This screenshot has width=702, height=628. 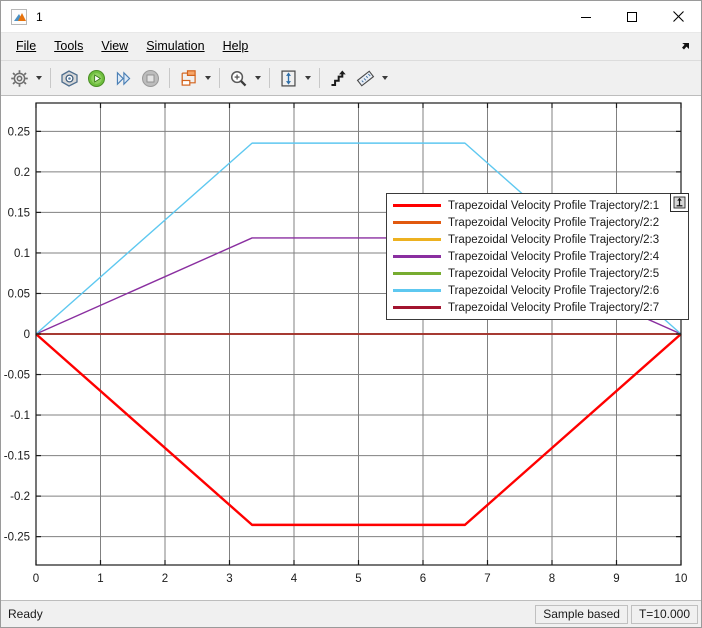 What do you see at coordinates (100, 579) in the screenshot?
I see `svg-text: 1` at bounding box center [100, 579].